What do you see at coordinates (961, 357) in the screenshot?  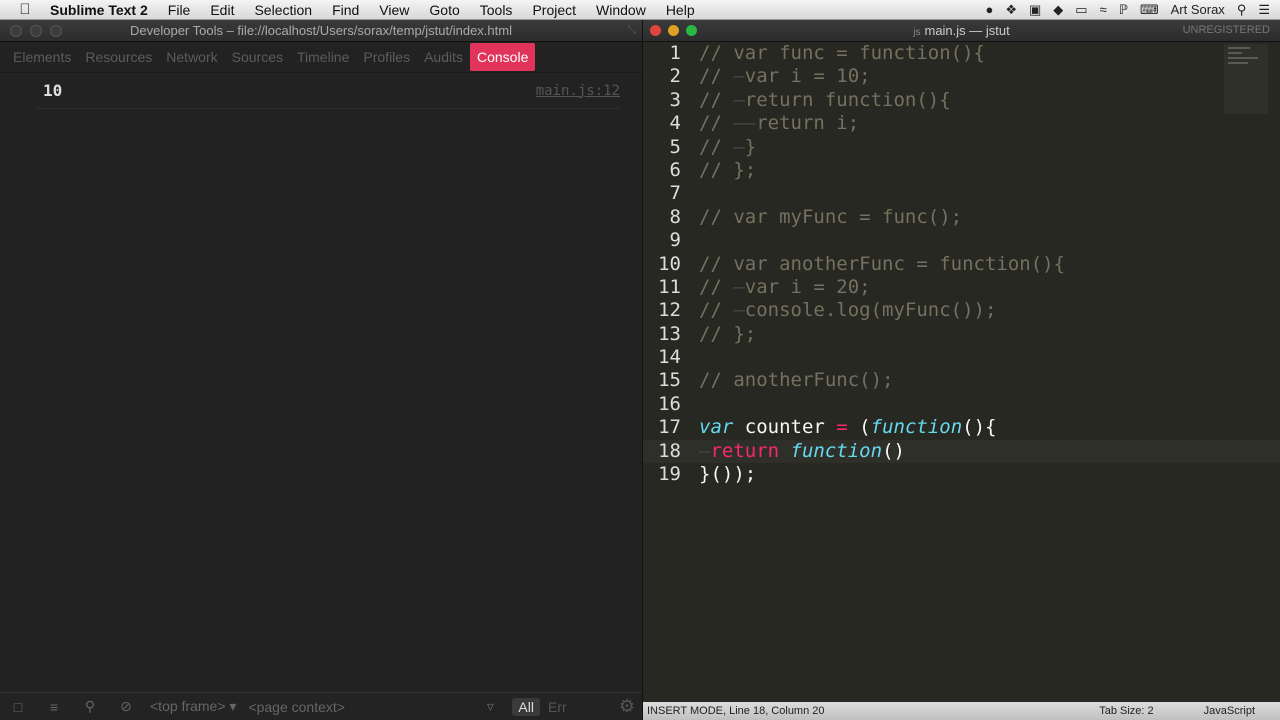 I see `code-line: 14` at bounding box center [961, 357].